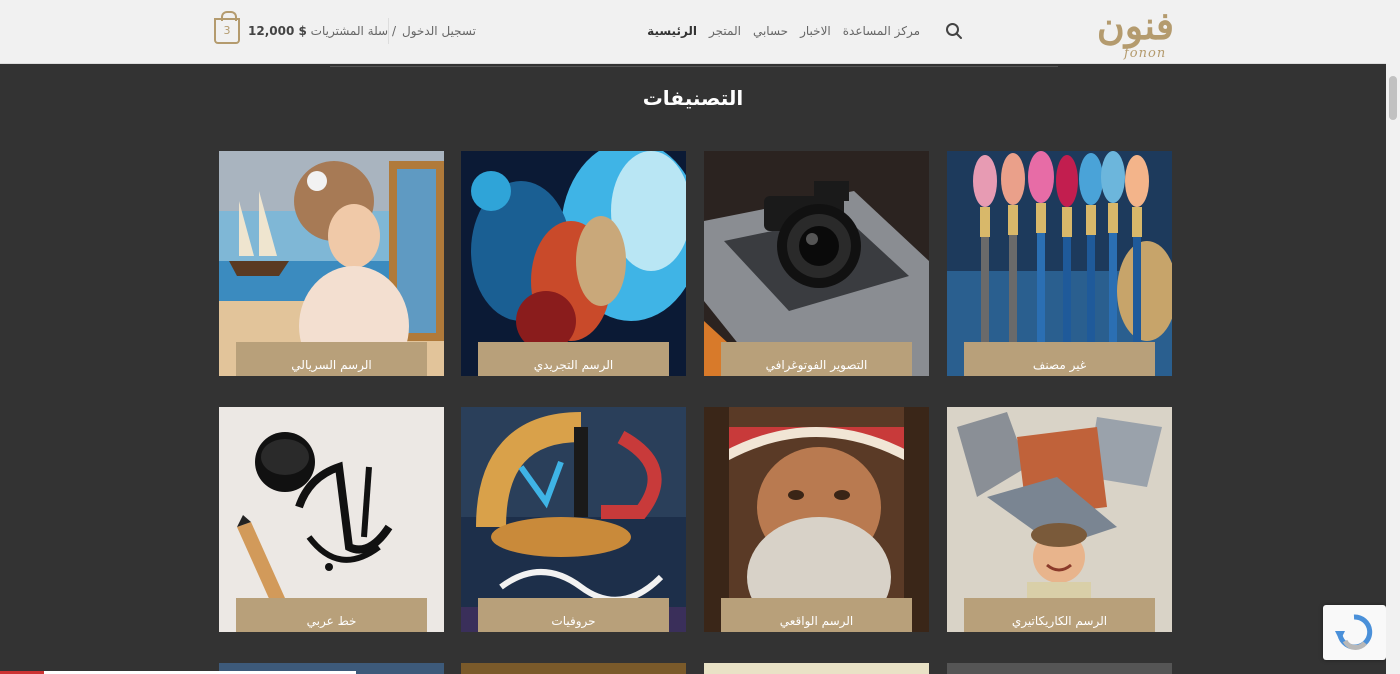 This screenshot has width=1400, height=674. Describe the element at coordinates (1059, 359) in the screenshot. I see `category-label: غير مصنف` at that location.